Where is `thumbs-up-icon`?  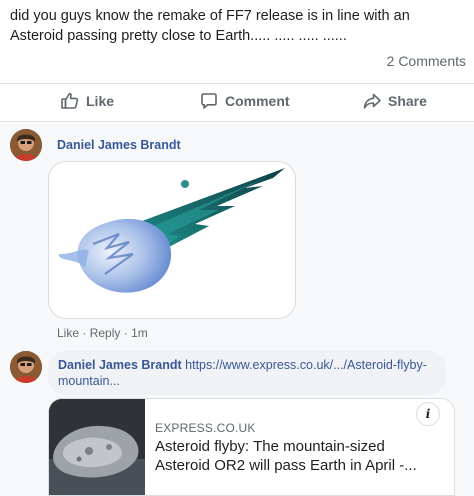 thumbs-up-icon is located at coordinates (70, 101).